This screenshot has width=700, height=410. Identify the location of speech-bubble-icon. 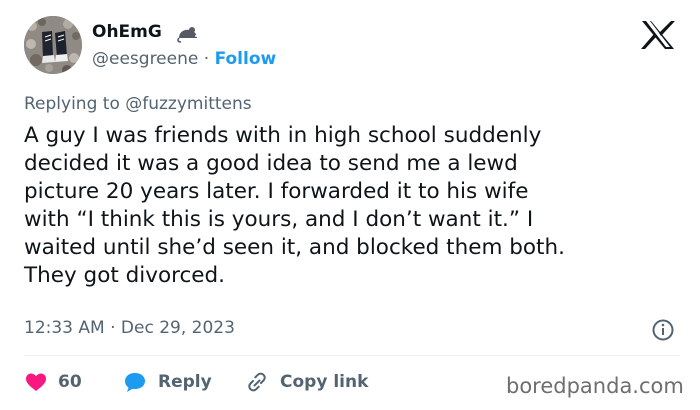
(135, 382).